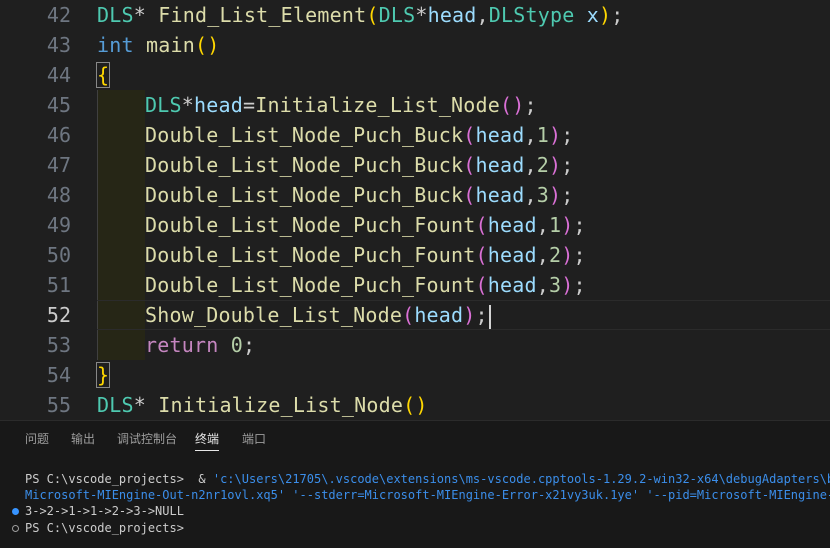 The width and height of the screenshot is (830, 548). What do you see at coordinates (15, 511) in the screenshot?
I see `command-success-dot-icon` at bounding box center [15, 511].